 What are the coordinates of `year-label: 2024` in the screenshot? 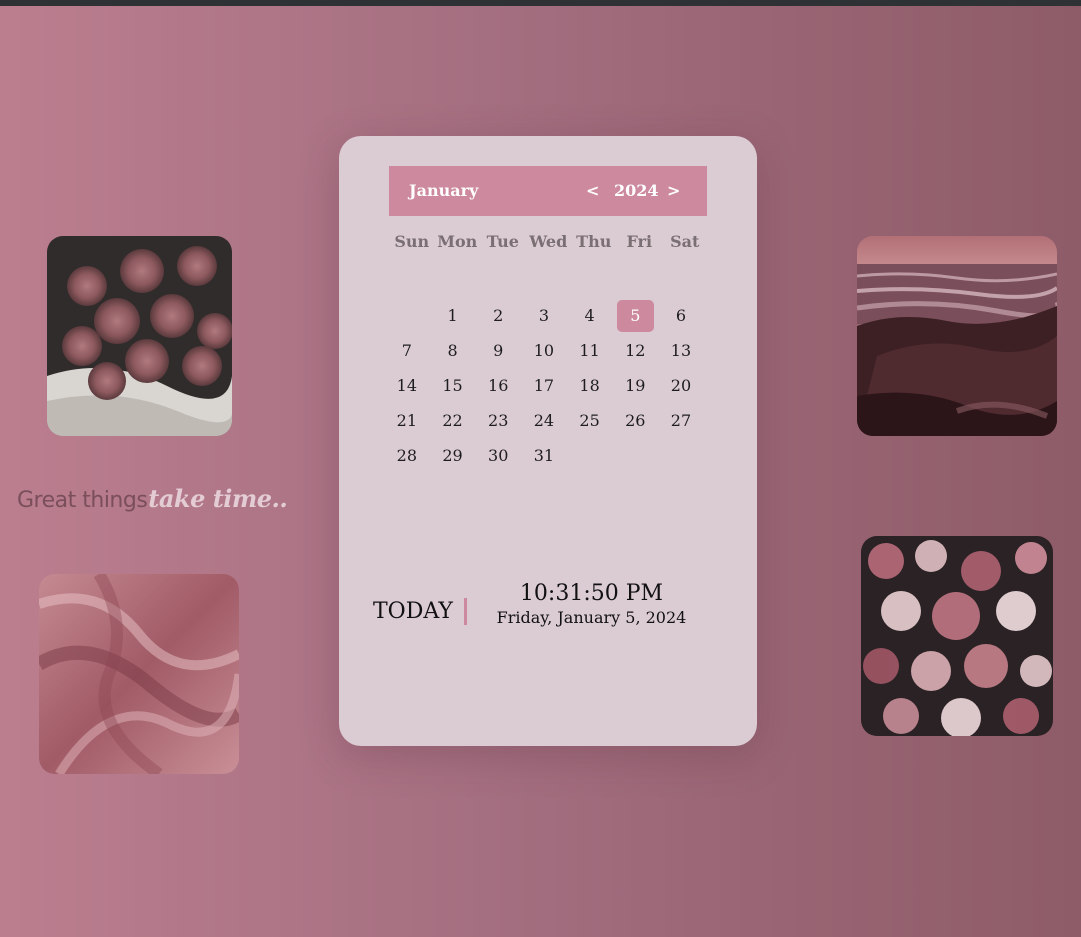 It's located at (636, 190).